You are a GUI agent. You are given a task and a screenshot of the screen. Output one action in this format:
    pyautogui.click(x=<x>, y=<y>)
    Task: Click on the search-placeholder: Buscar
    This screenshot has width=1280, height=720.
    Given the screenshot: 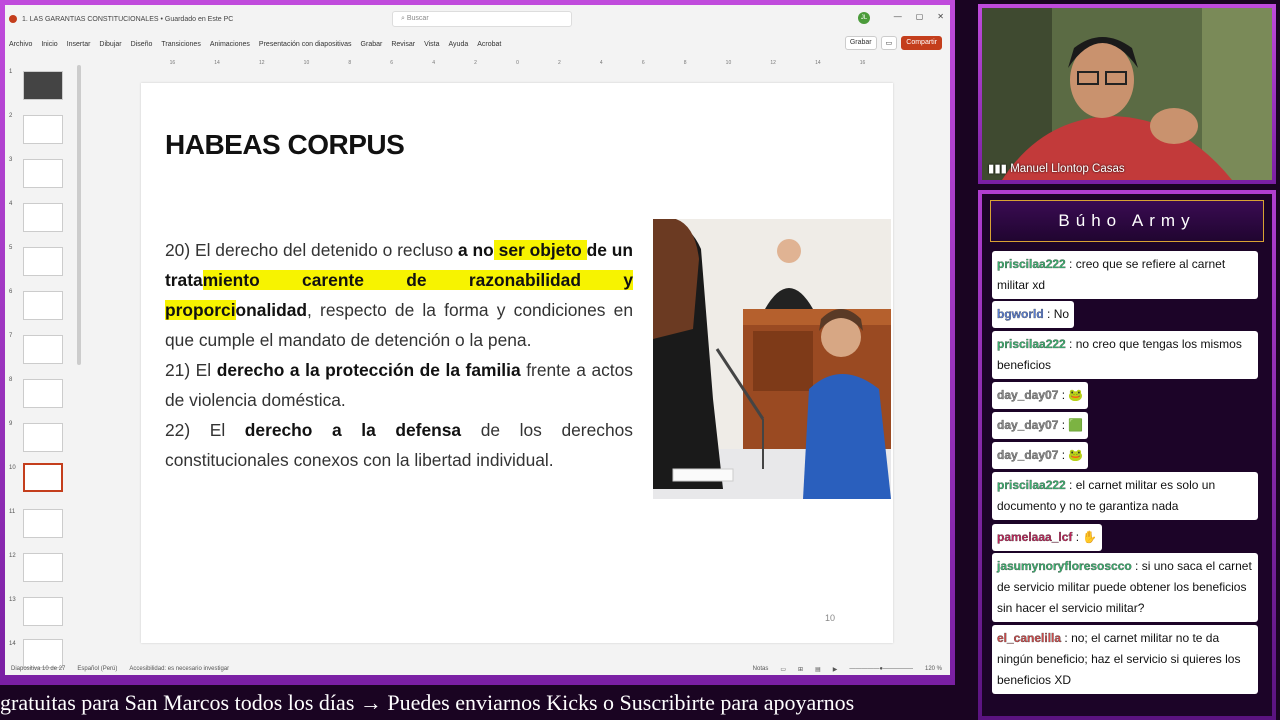 What is the action you would take?
    pyautogui.click(x=417, y=18)
    